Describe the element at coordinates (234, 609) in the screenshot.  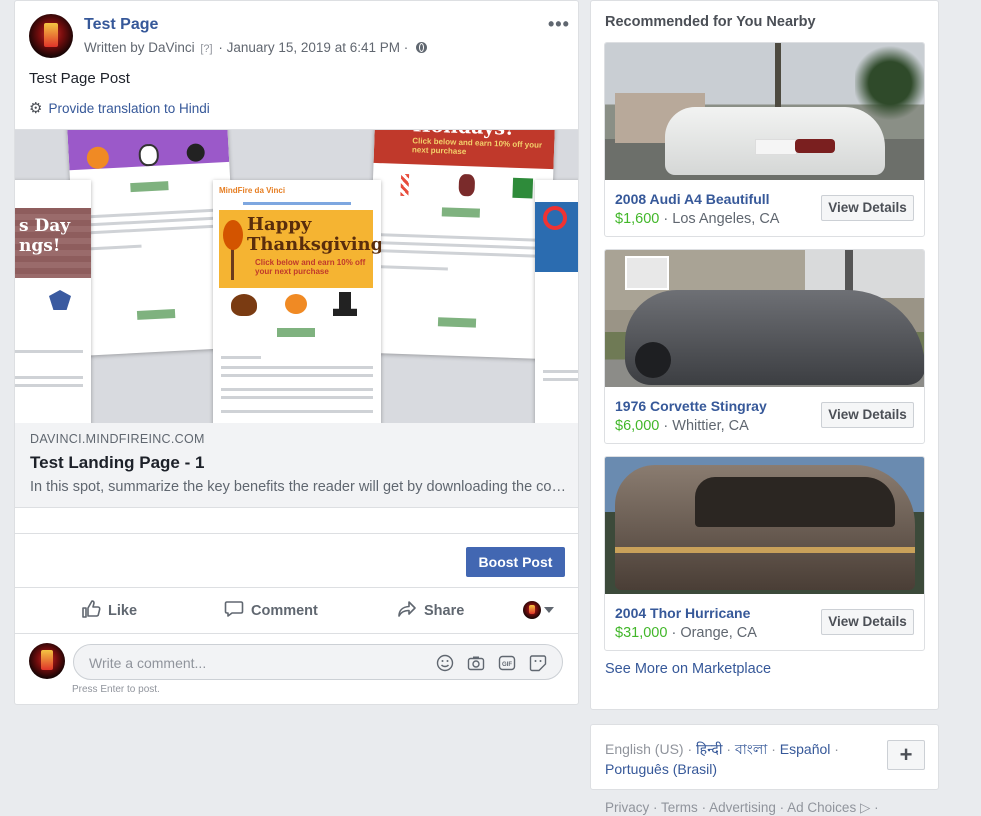
I see `comment-bubble-icon` at that location.